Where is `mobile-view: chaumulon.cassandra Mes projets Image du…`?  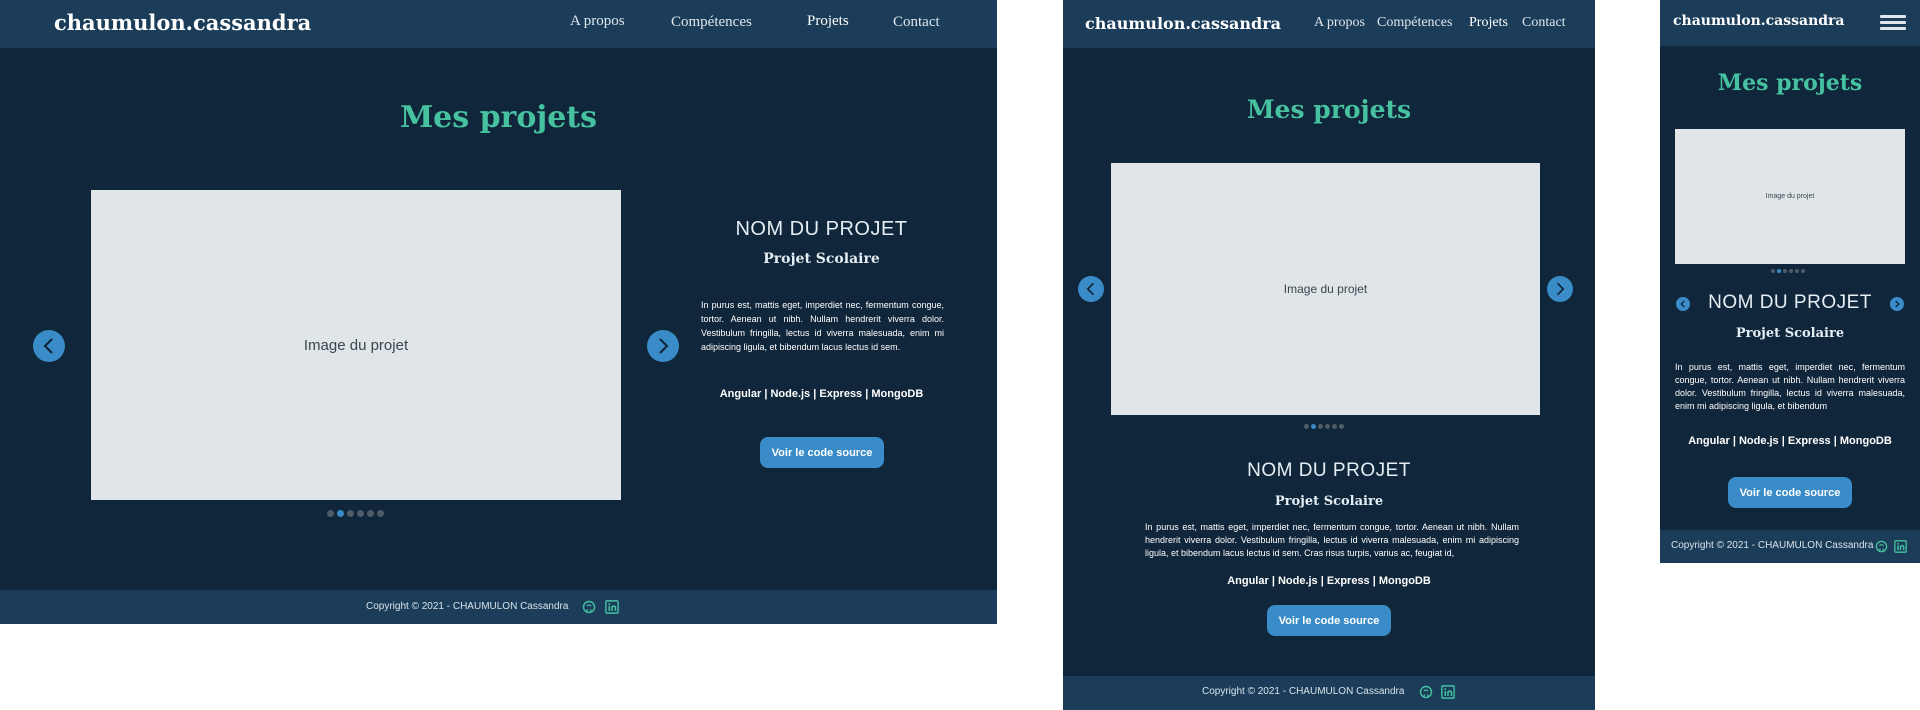 mobile-view: chaumulon.cassandra Mes projets Image du… is located at coordinates (1790, 281).